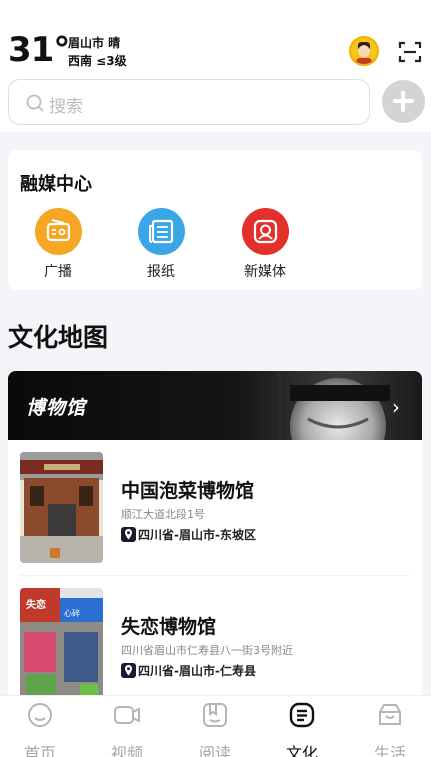 This screenshot has height=757, width=431. Describe the element at coordinates (197, 671) in the screenshot. I see `museum-region-text: 四川省-眉山市-仁寿县` at that location.